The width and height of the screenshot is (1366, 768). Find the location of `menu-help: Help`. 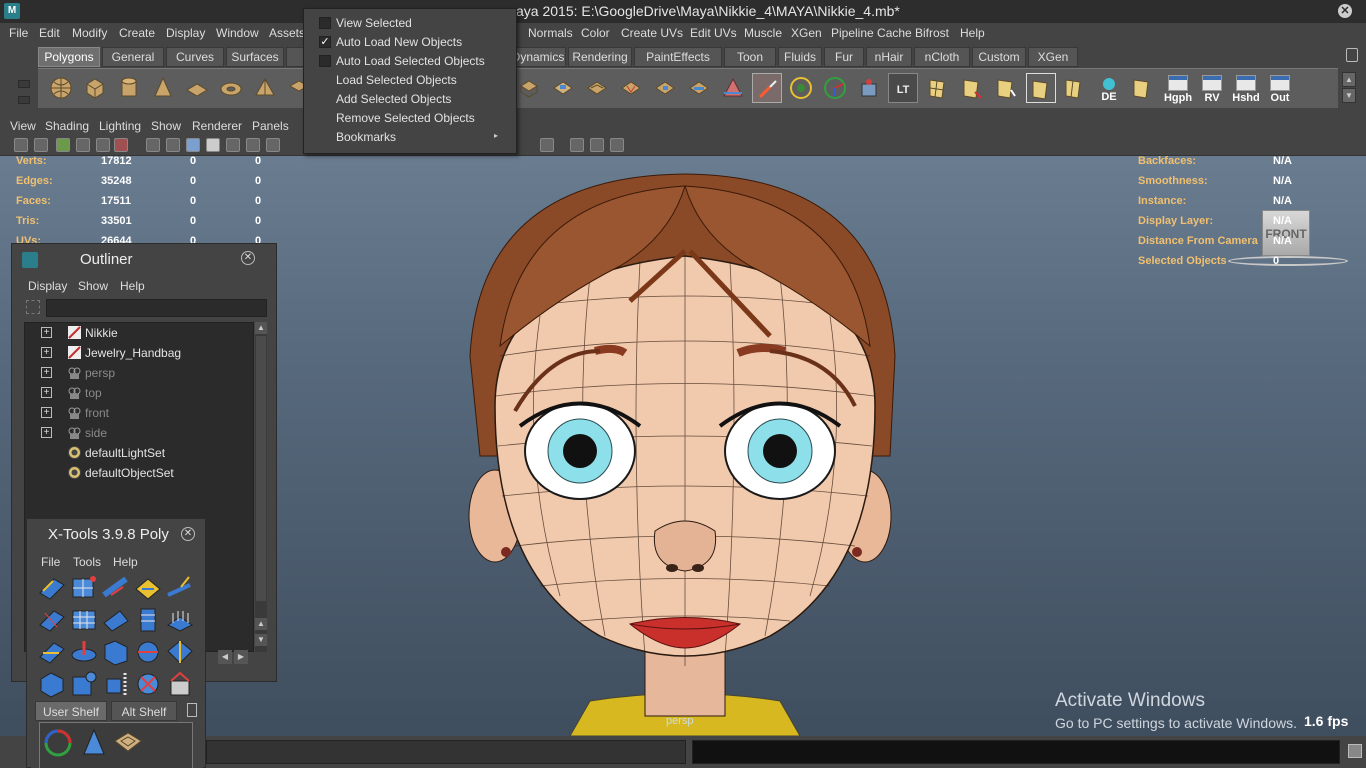

menu-help: Help is located at coordinates (972, 33).